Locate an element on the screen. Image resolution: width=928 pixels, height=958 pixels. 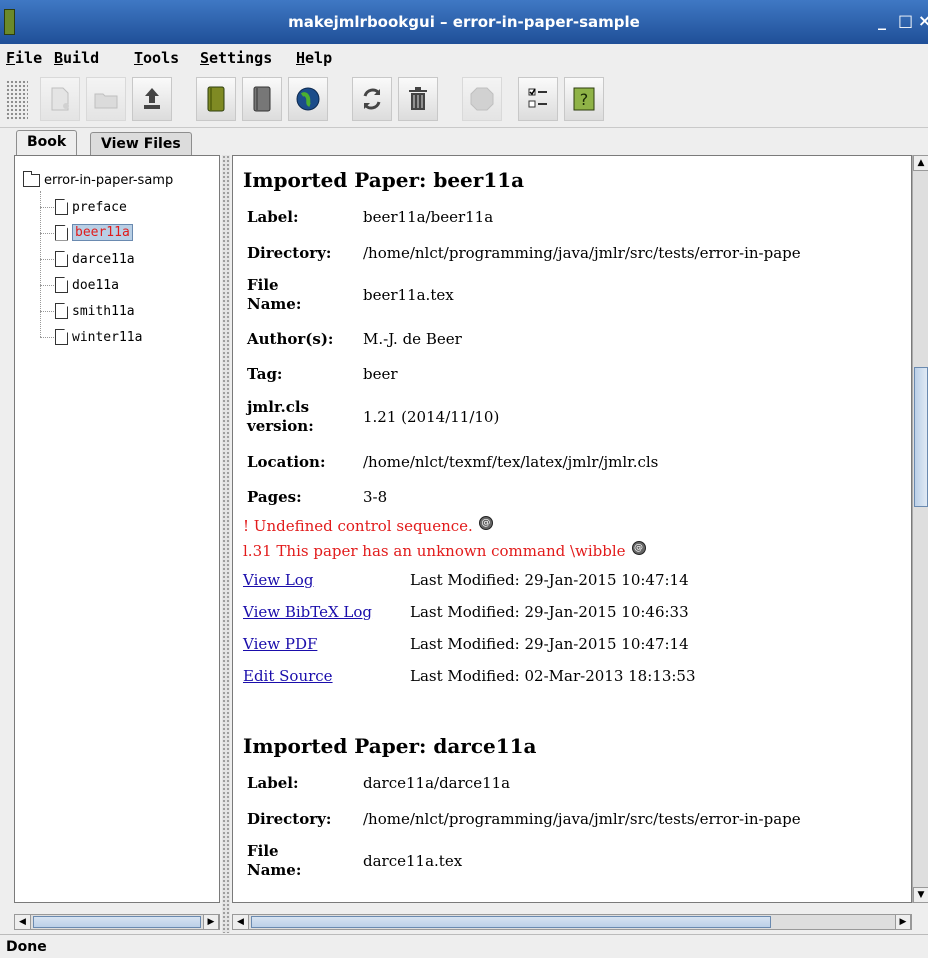
split-pane-divider is located at coordinates (226, 544).